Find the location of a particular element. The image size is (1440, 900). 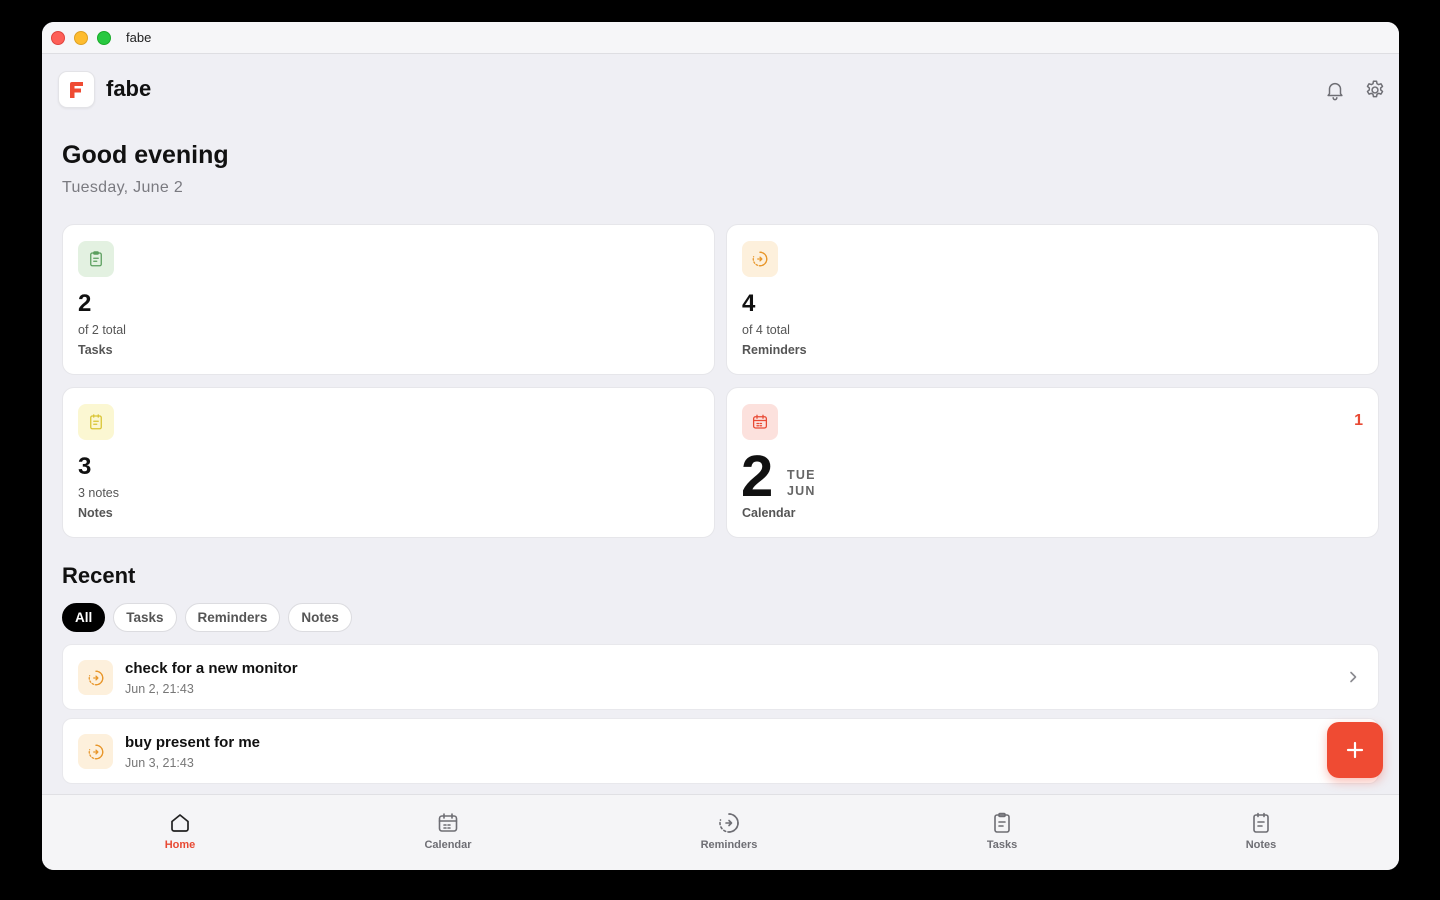

notes-label: Notes is located at coordinates (95, 513).